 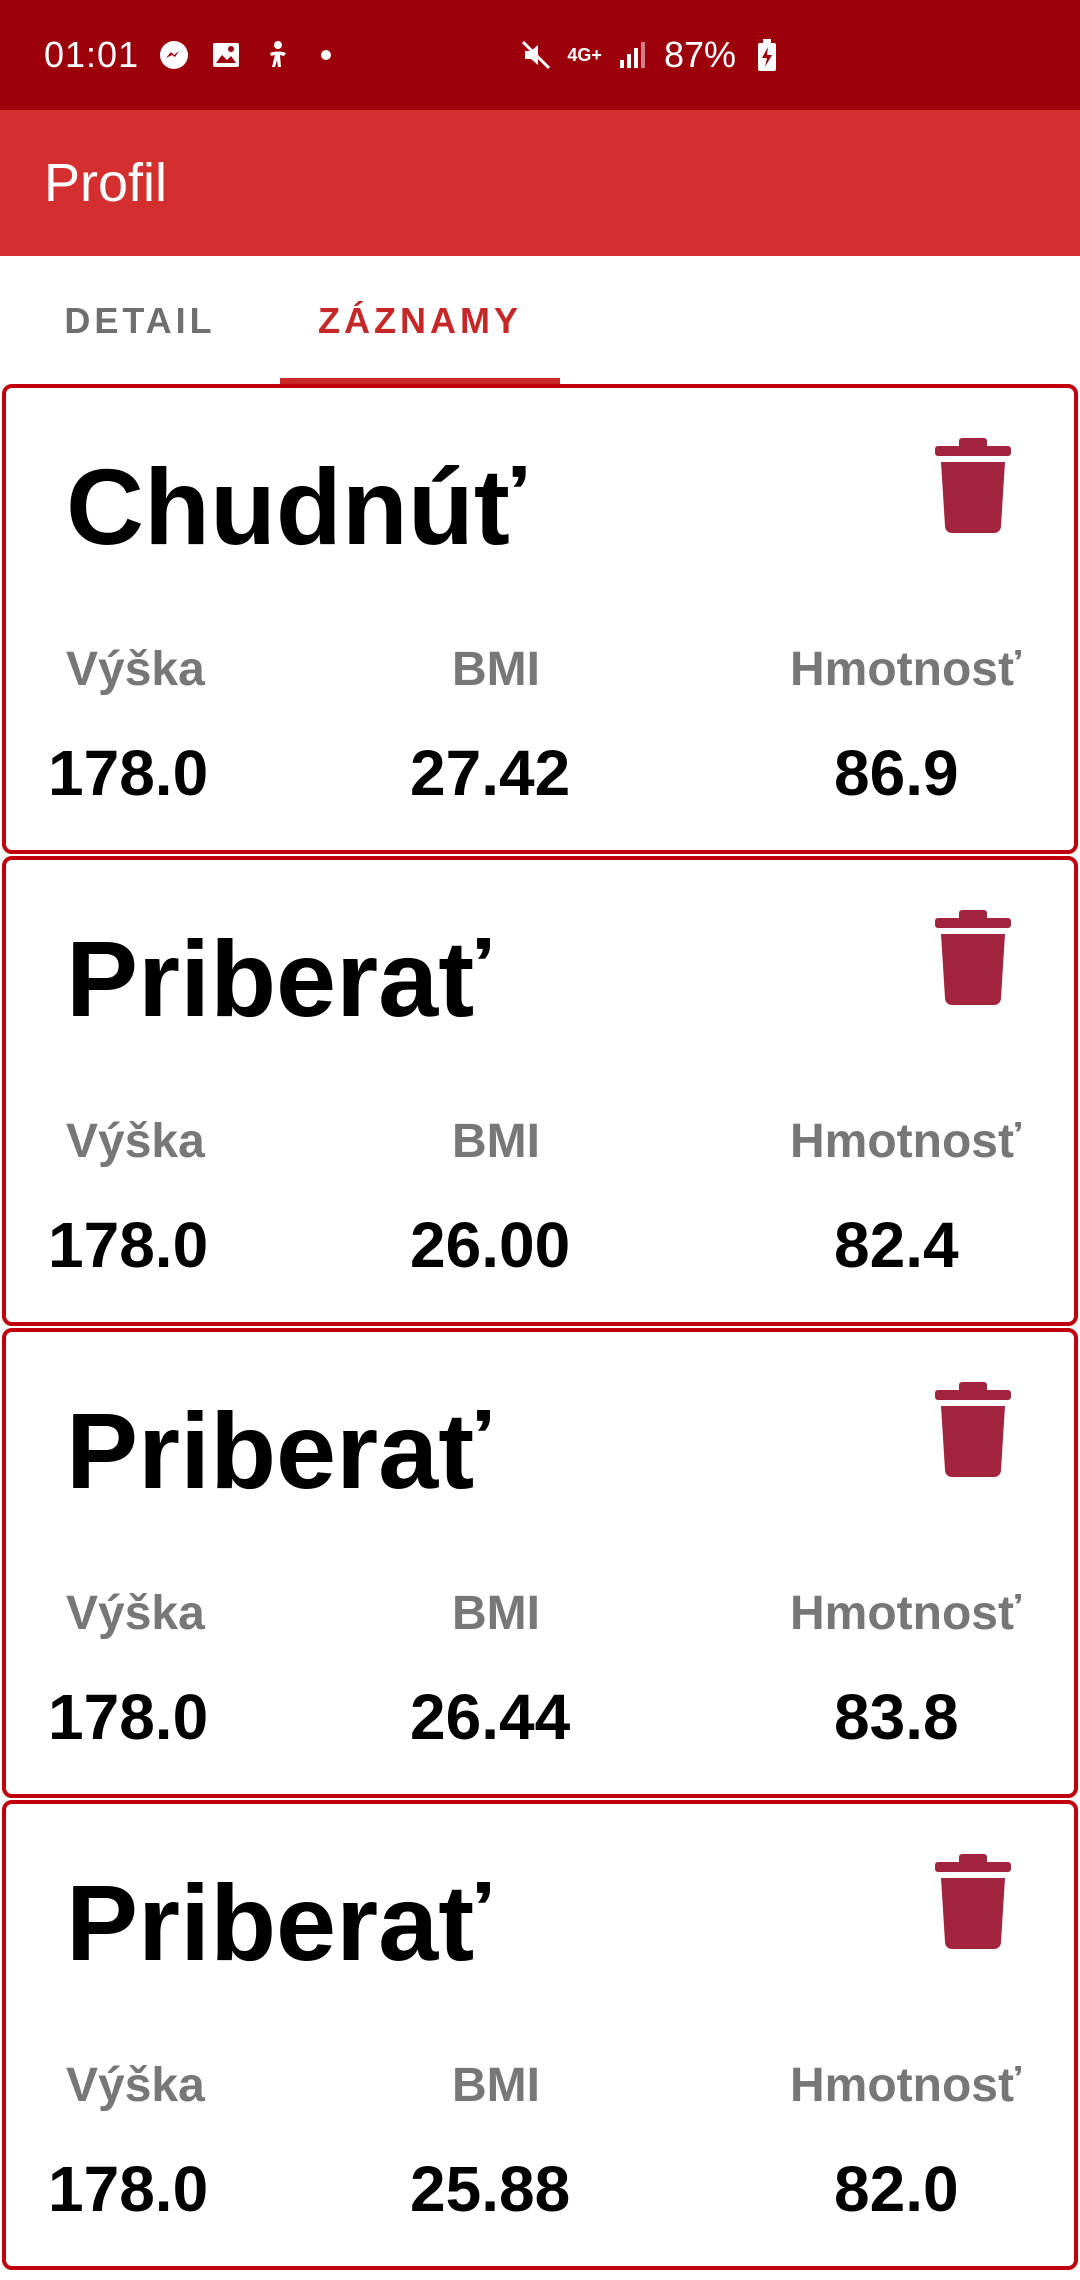 What do you see at coordinates (420, 321) in the screenshot?
I see `tab-zaznamy: ZÁZNAMY` at bounding box center [420, 321].